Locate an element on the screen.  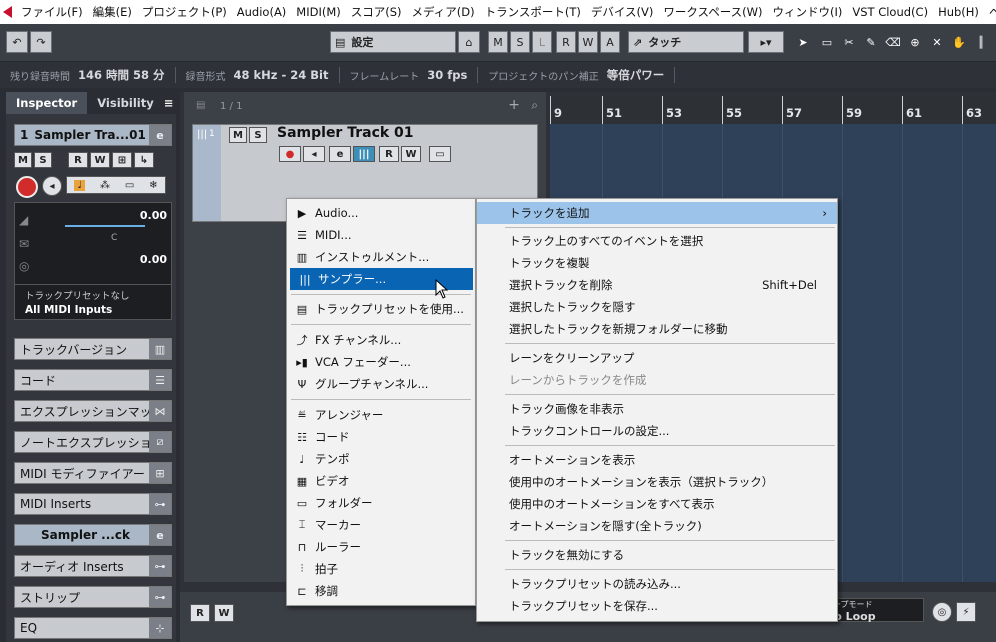
nudge-icon: ▸▾ is located at coordinates (766, 42).